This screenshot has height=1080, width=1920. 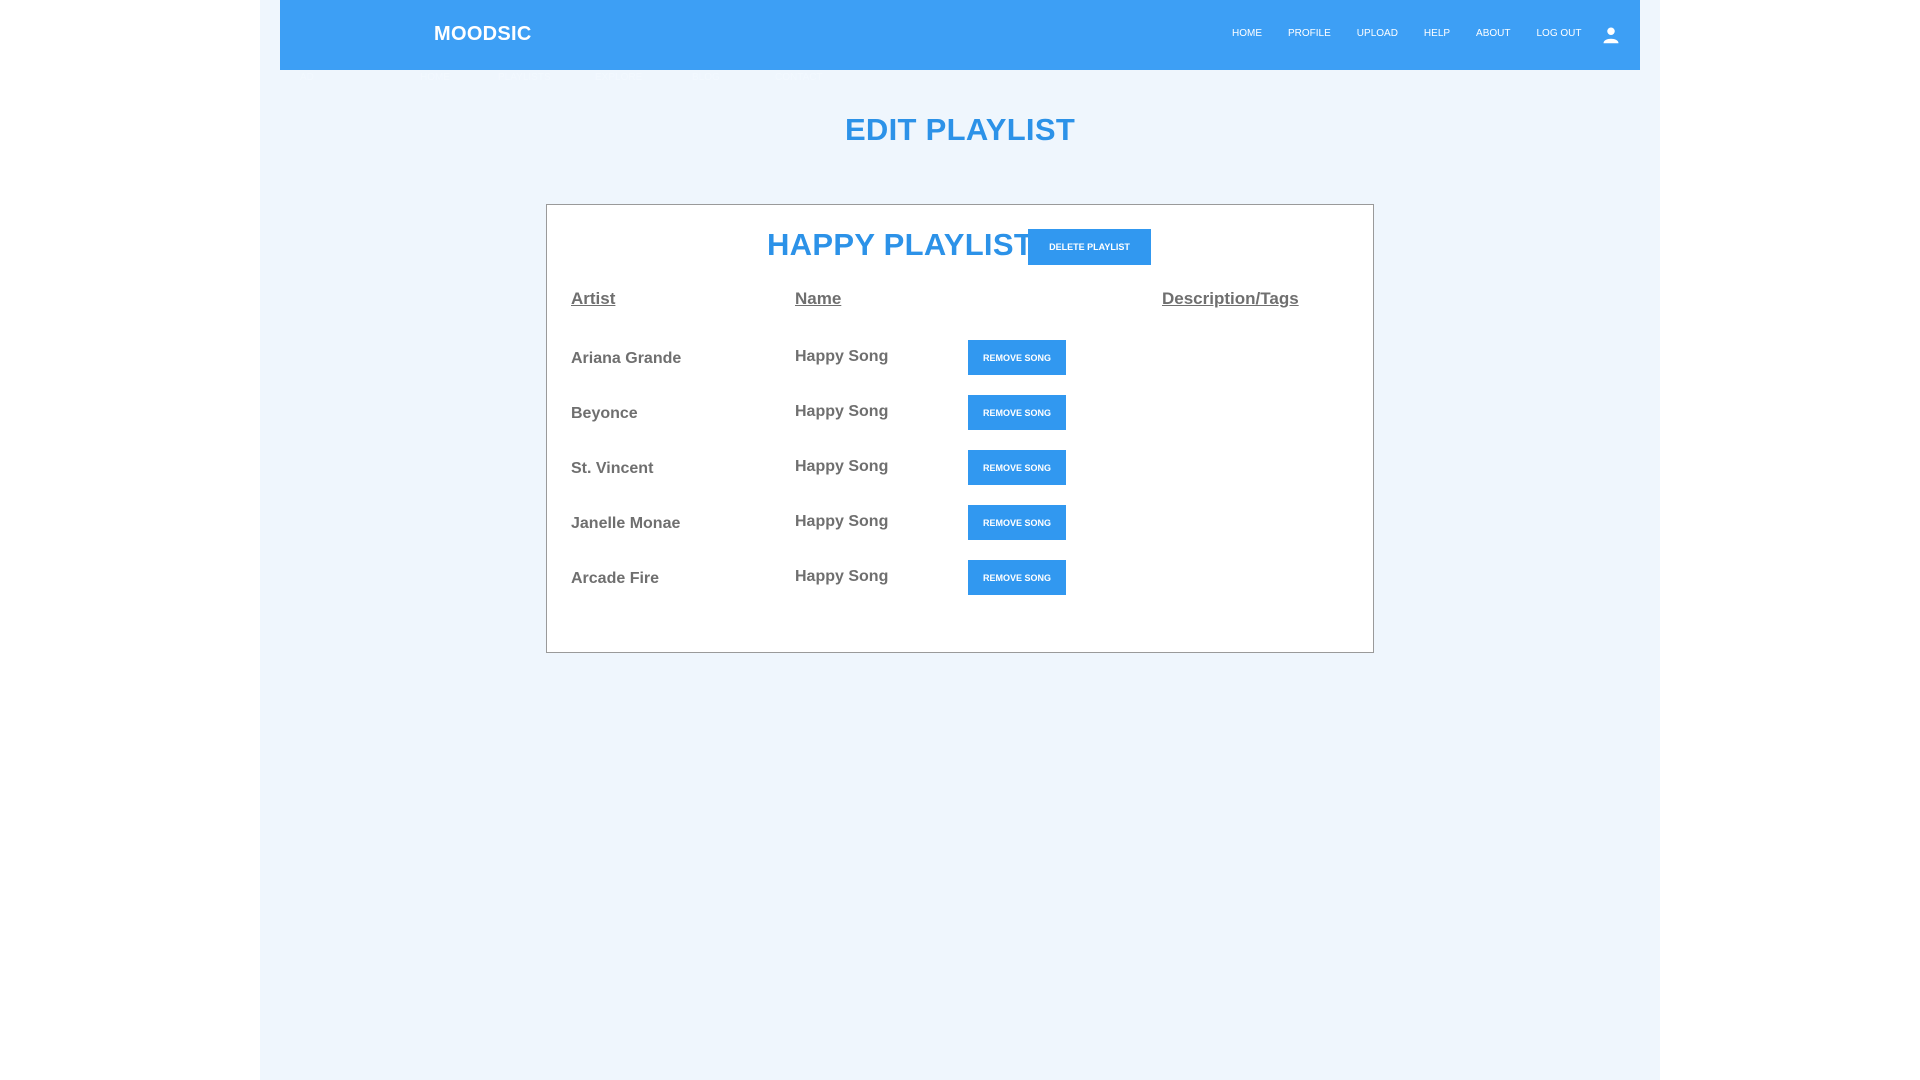 I want to click on nav-home: HOME, so click(x=1247, y=33).